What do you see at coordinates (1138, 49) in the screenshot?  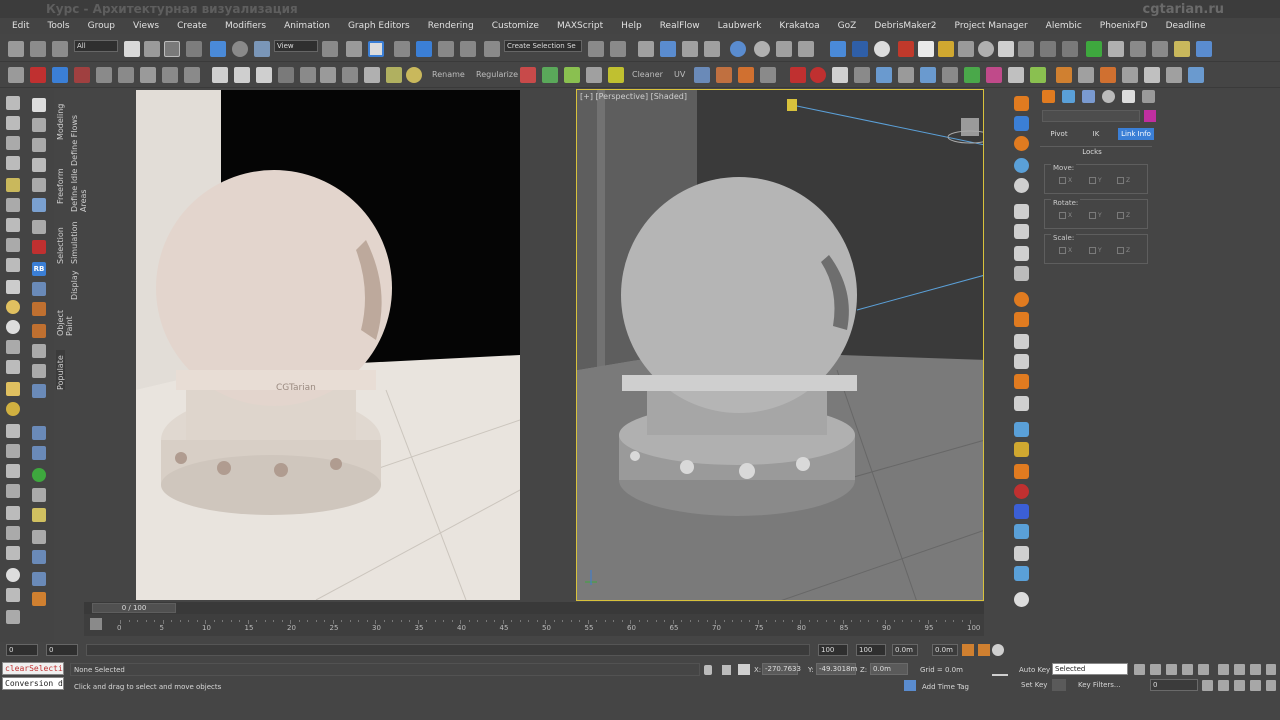 I see `plugin-e-icon` at bounding box center [1138, 49].